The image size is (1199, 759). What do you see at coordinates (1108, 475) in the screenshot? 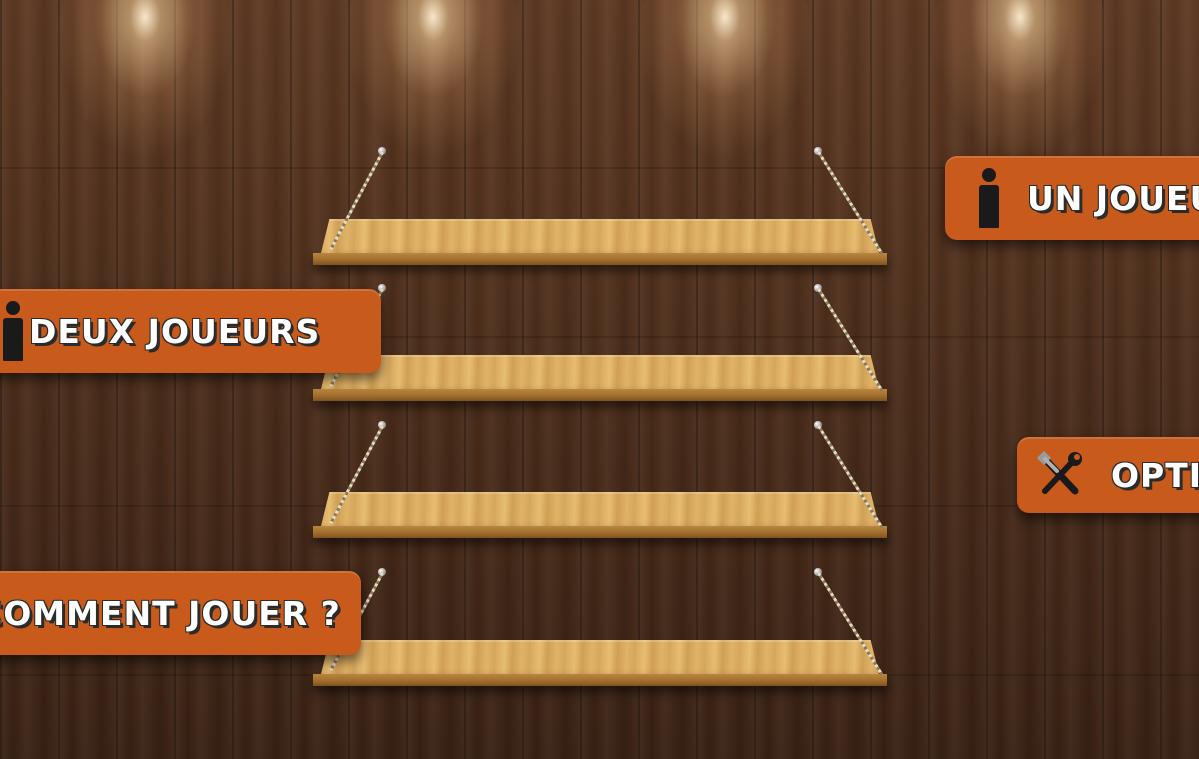
I see `options-button: OPTIONS` at bounding box center [1108, 475].